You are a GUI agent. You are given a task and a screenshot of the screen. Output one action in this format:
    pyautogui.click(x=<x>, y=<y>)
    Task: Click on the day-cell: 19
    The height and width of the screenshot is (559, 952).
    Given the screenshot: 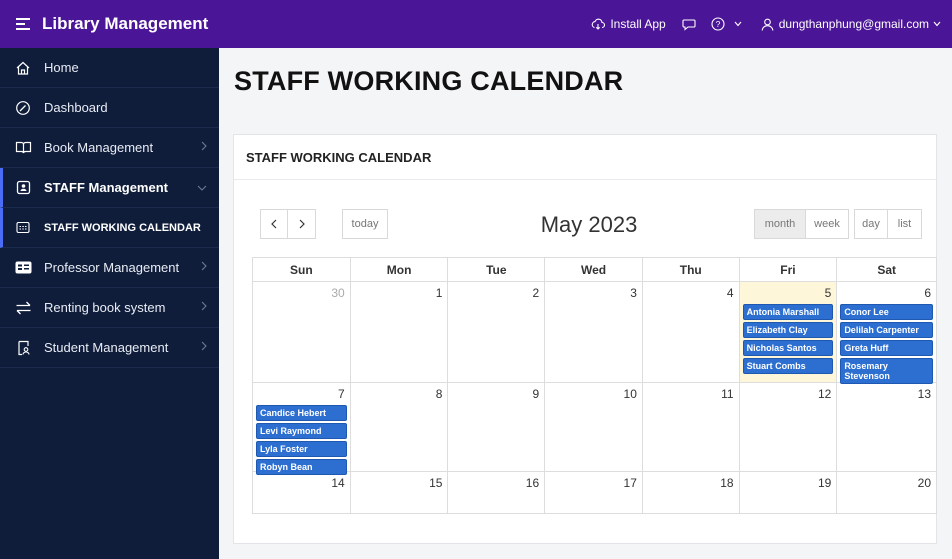 What is the action you would take?
    pyautogui.click(x=789, y=492)
    